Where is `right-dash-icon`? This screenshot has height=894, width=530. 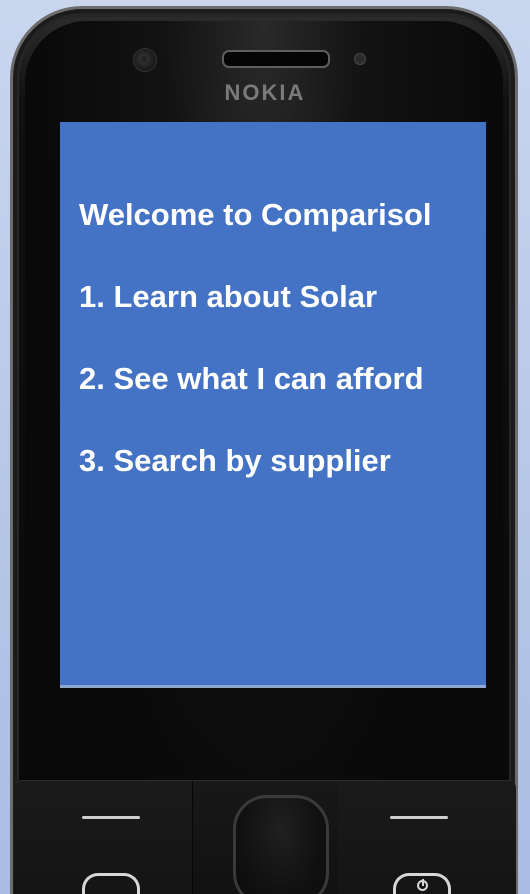 right-dash-icon is located at coordinates (419, 817).